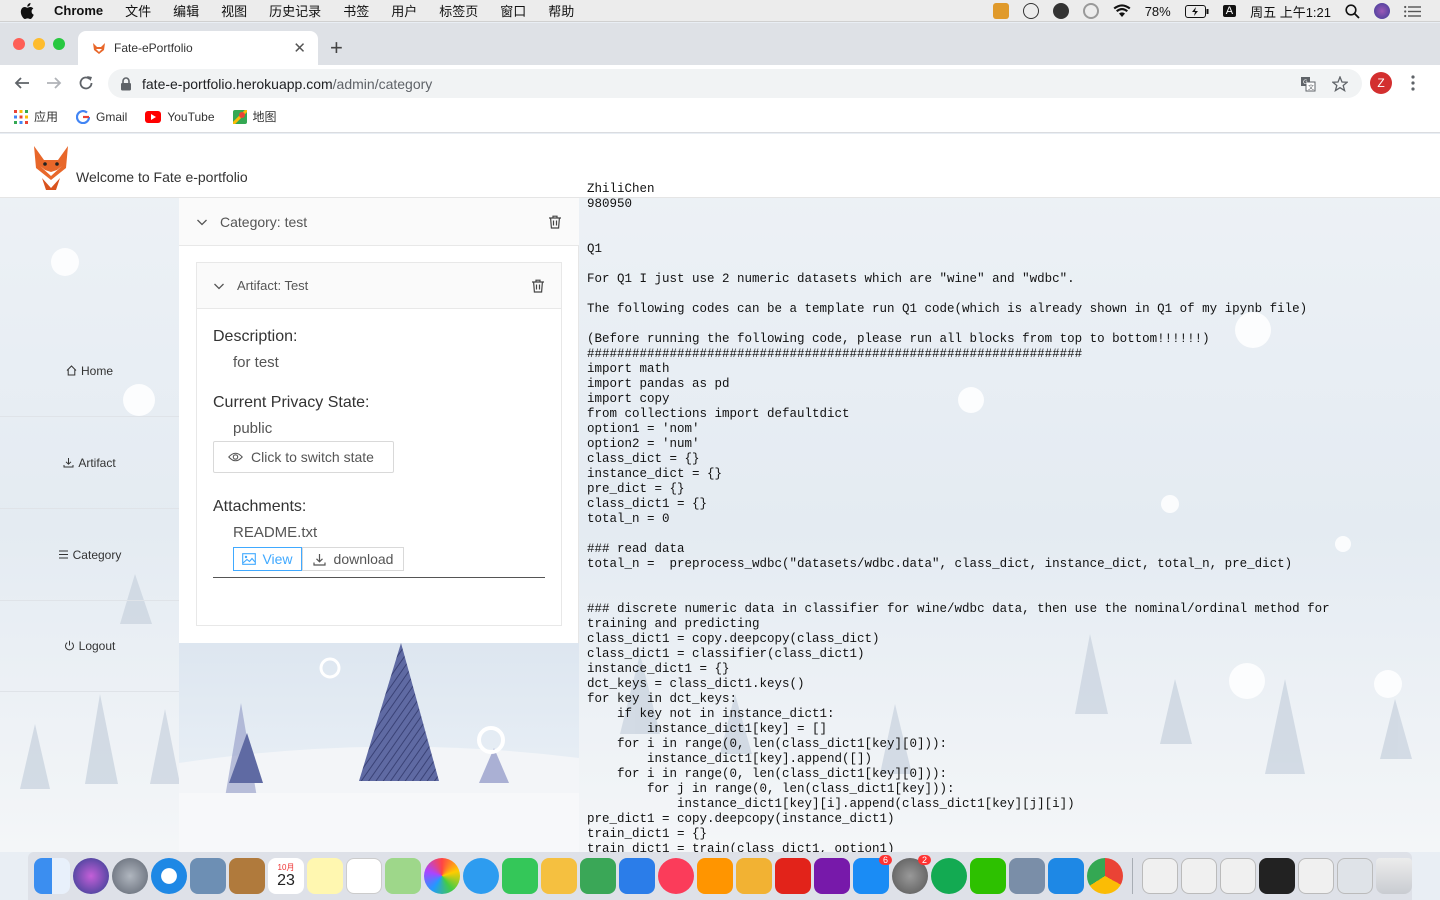  What do you see at coordinates (19, 44) in the screenshot?
I see `window-close-button` at bounding box center [19, 44].